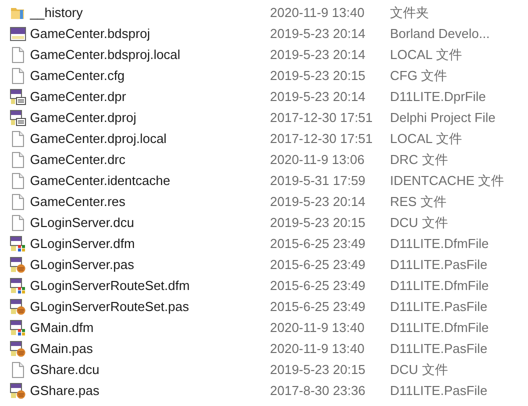 The height and width of the screenshot is (406, 528). I want to click on file-name: GShare.dcu, so click(150, 370).